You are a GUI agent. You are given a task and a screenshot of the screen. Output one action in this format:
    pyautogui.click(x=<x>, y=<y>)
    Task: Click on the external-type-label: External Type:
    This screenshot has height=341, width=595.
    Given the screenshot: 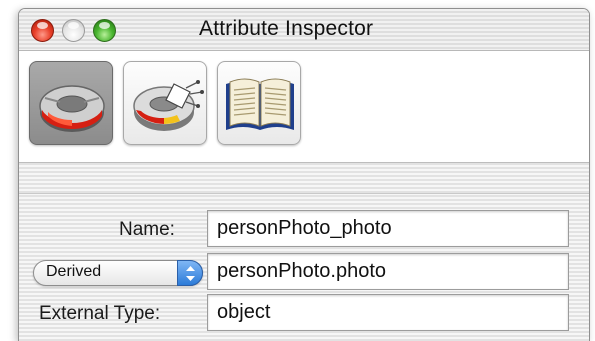 What is the action you would take?
    pyautogui.click(x=100, y=313)
    